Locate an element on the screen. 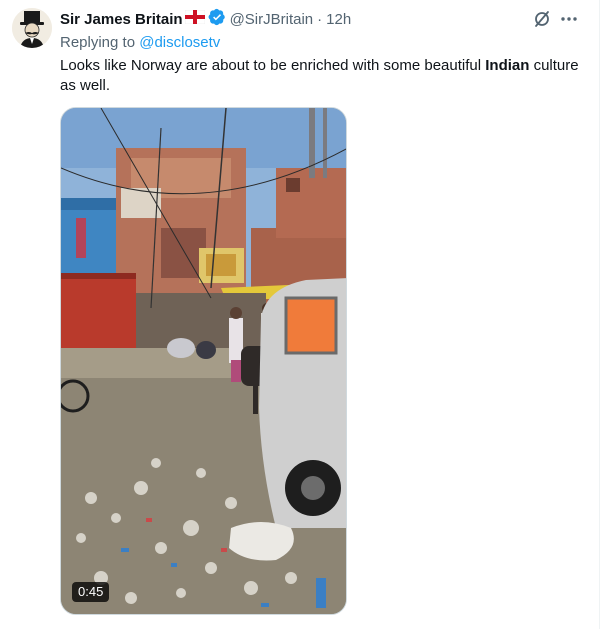 This screenshot has height=629, width=615. england-flag-icon is located at coordinates (194, 18).